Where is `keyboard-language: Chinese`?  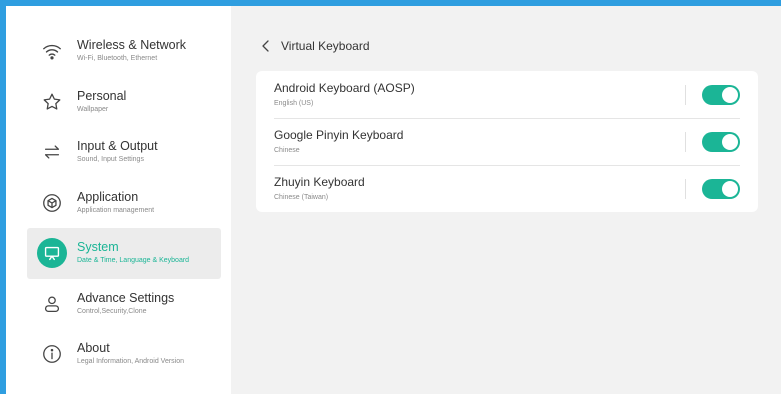 keyboard-language: Chinese is located at coordinates (287, 150).